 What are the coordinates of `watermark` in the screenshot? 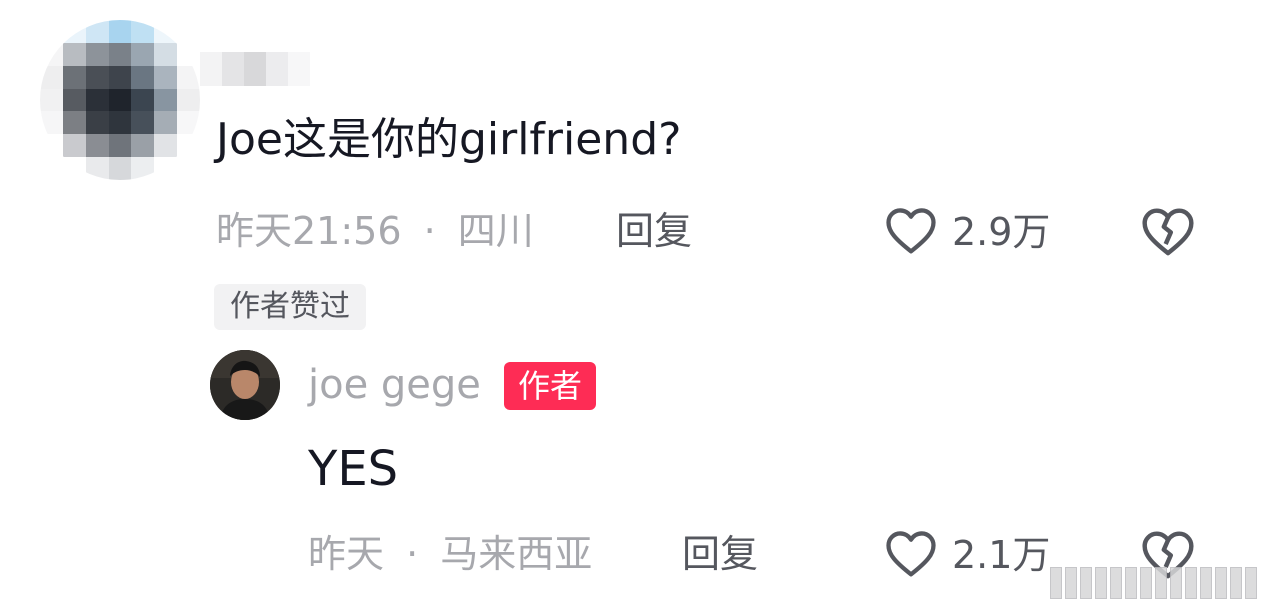 It's located at (1155, 583).